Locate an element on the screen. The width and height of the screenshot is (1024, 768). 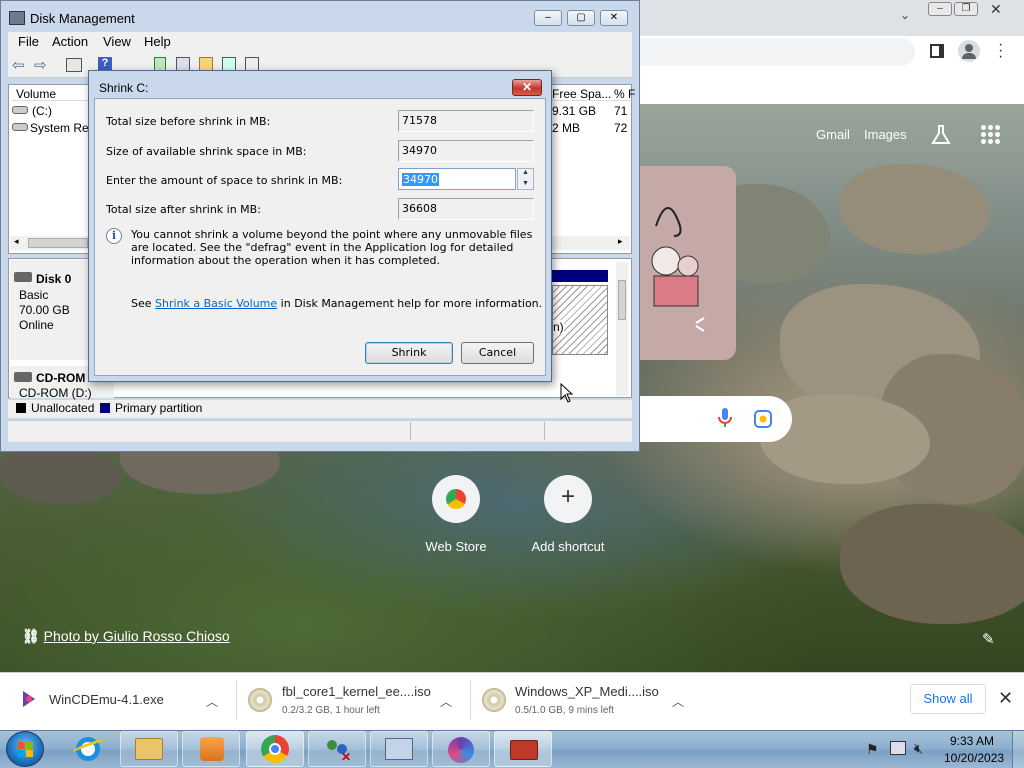
toolbox-taskbar-button is located at coordinates (523, 749).